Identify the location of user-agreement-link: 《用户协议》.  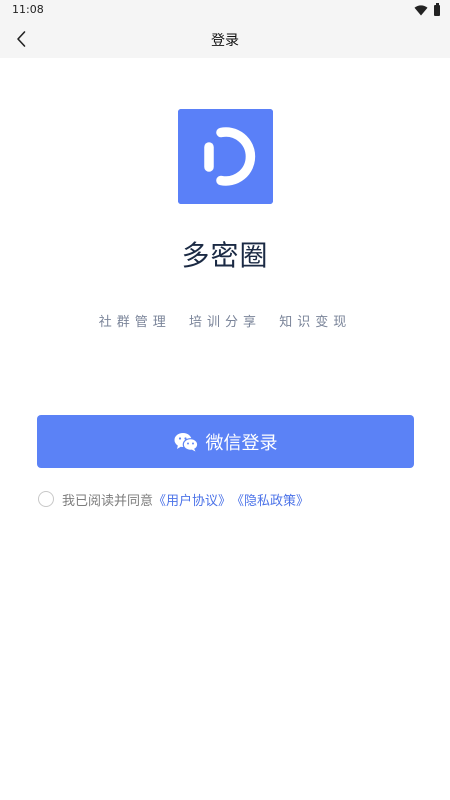
(192, 499).